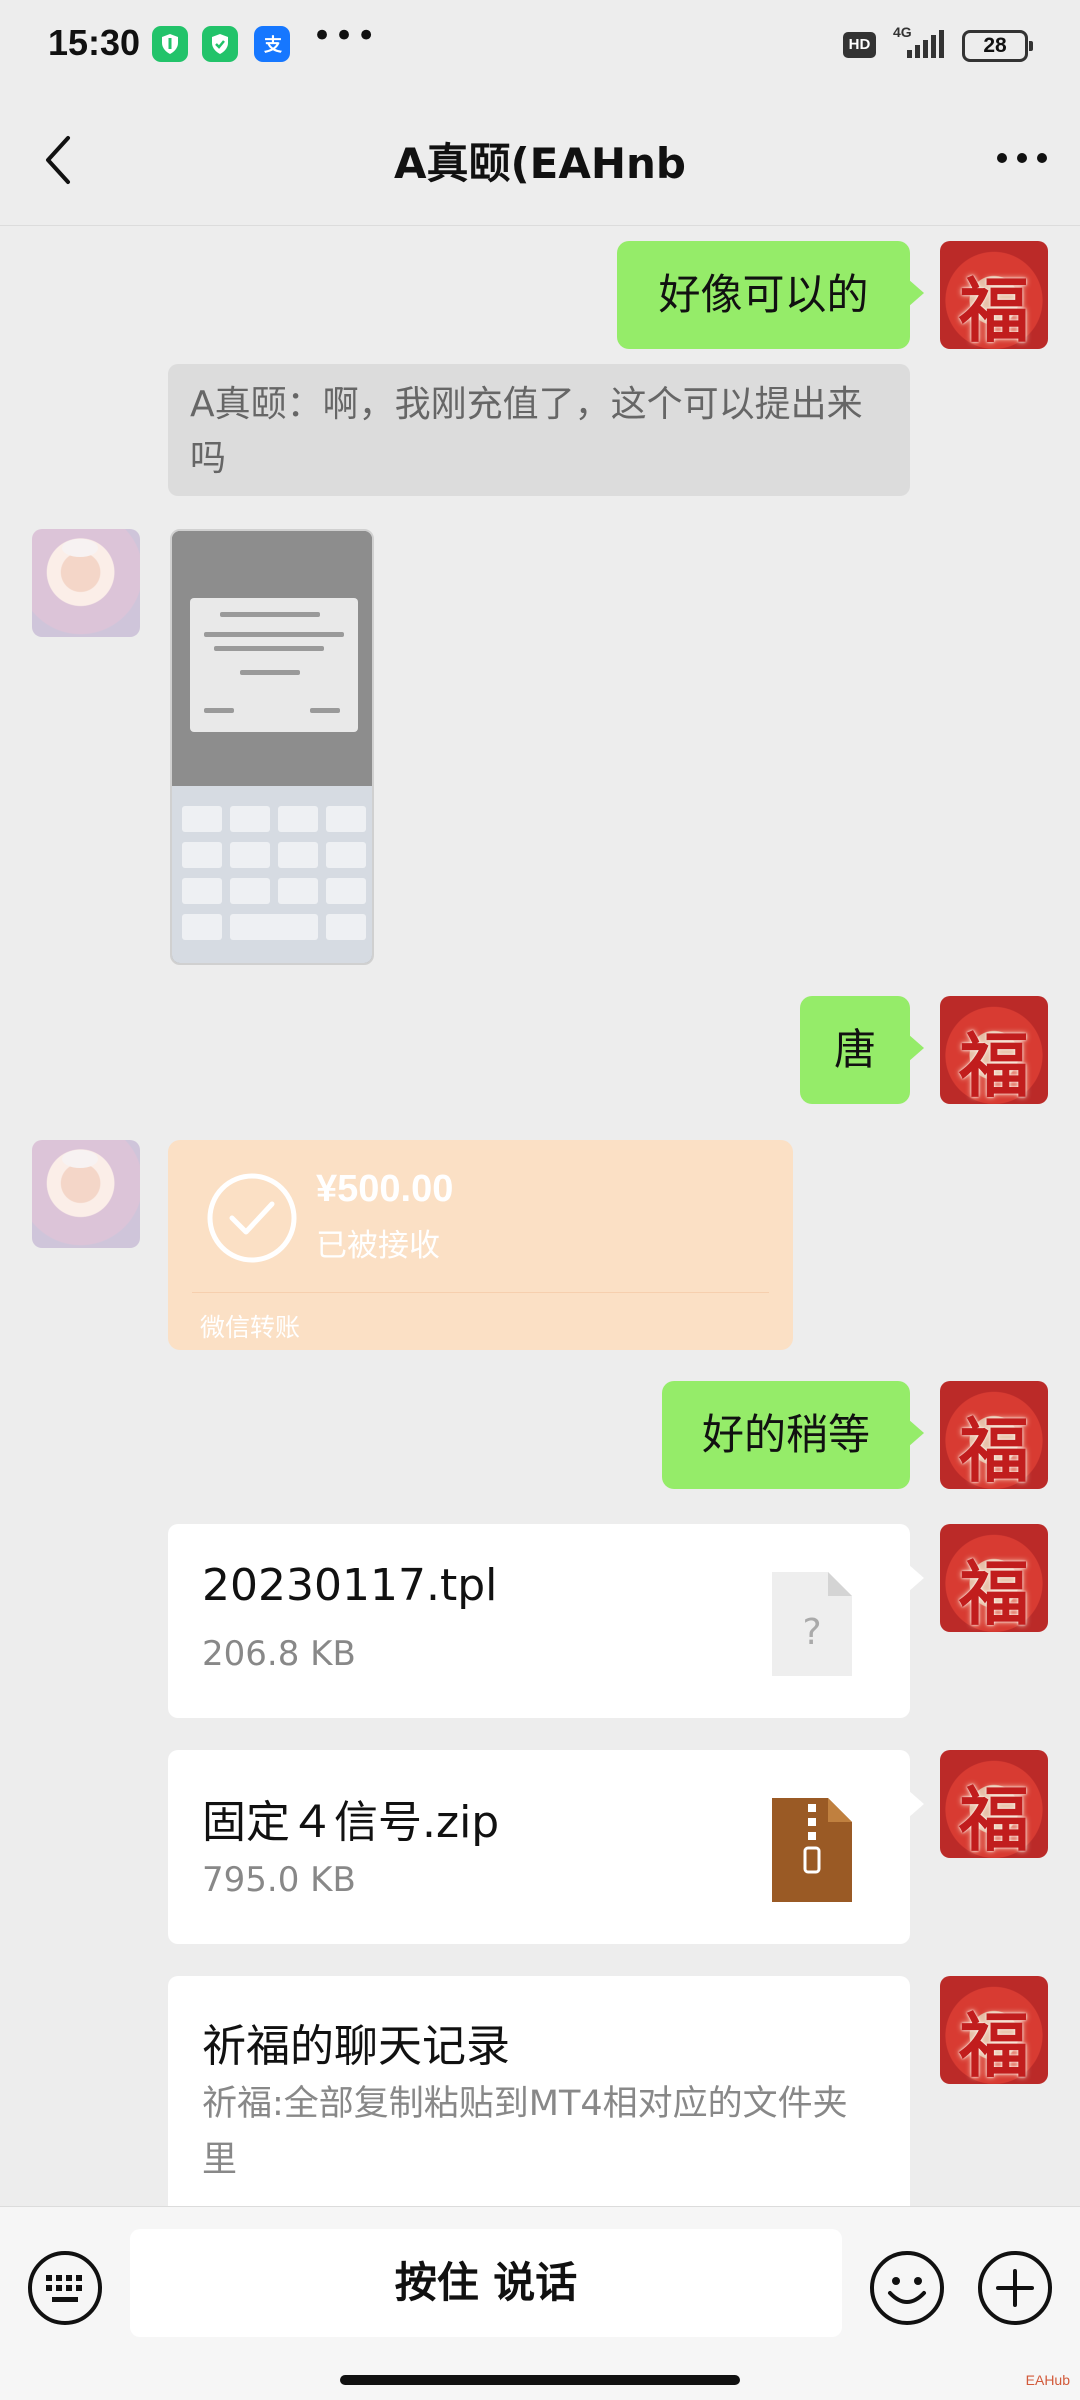 This screenshot has height=2400, width=1080. What do you see at coordinates (350, 1585) in the screenshot?
I see `file-name: 20230117.tpl` at bounding box center [350, 1585].